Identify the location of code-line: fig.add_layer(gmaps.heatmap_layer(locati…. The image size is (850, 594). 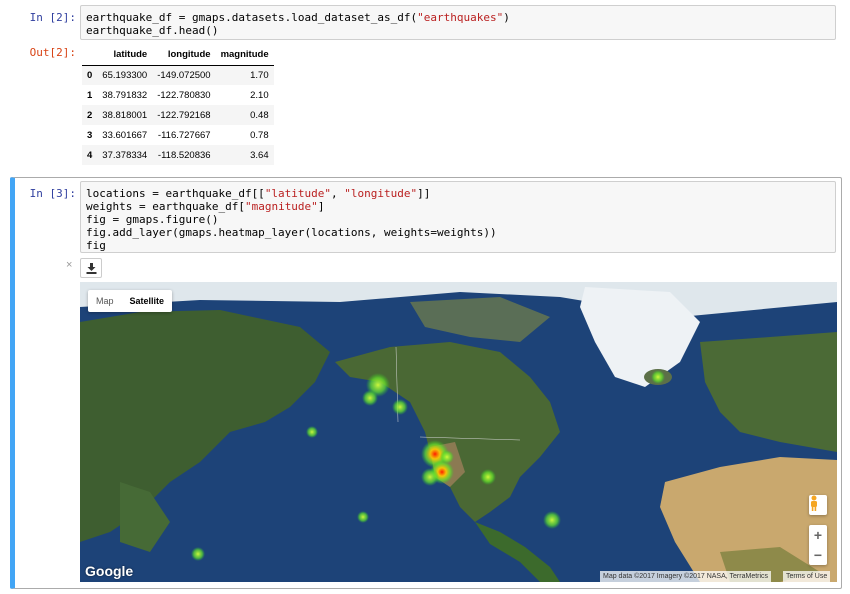
(458, 232).